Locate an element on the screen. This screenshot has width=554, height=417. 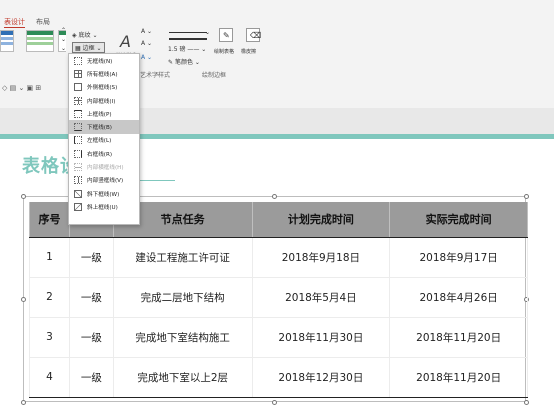
draw-table-icon: ✎ is located at coordinates (226, 35).